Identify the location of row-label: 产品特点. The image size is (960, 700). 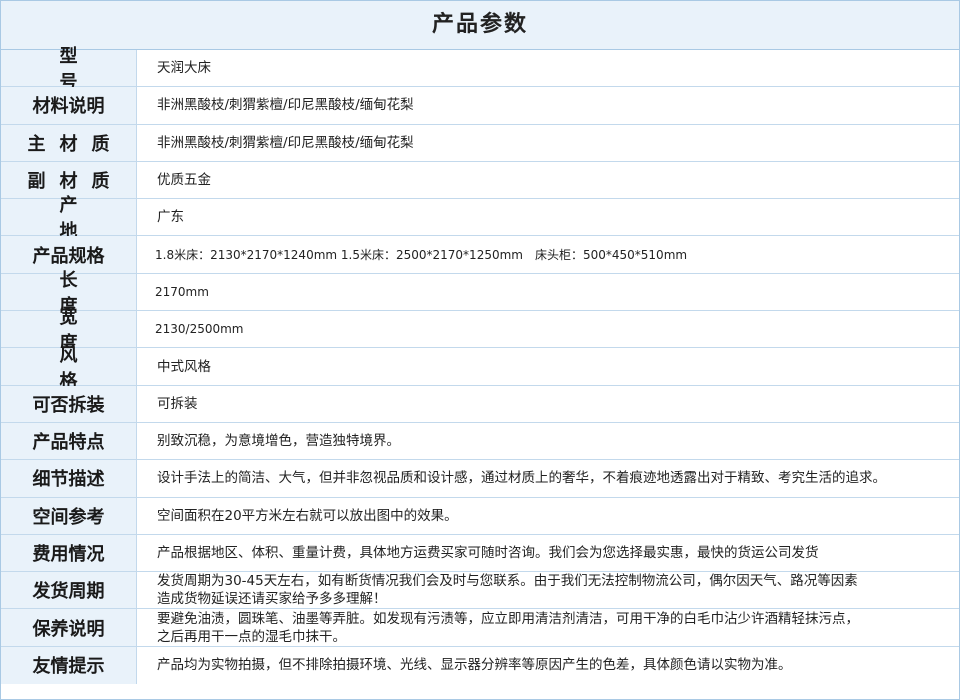
(69, 441).